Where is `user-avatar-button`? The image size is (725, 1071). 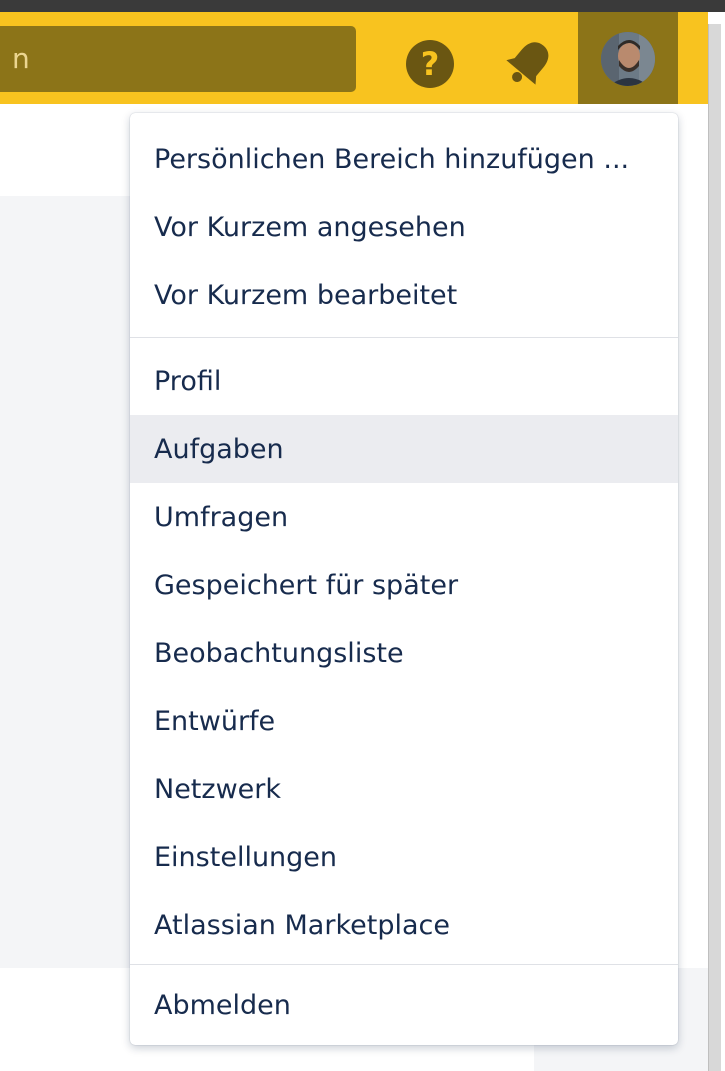 user-avatar-button is located at coordinates (628, 58).